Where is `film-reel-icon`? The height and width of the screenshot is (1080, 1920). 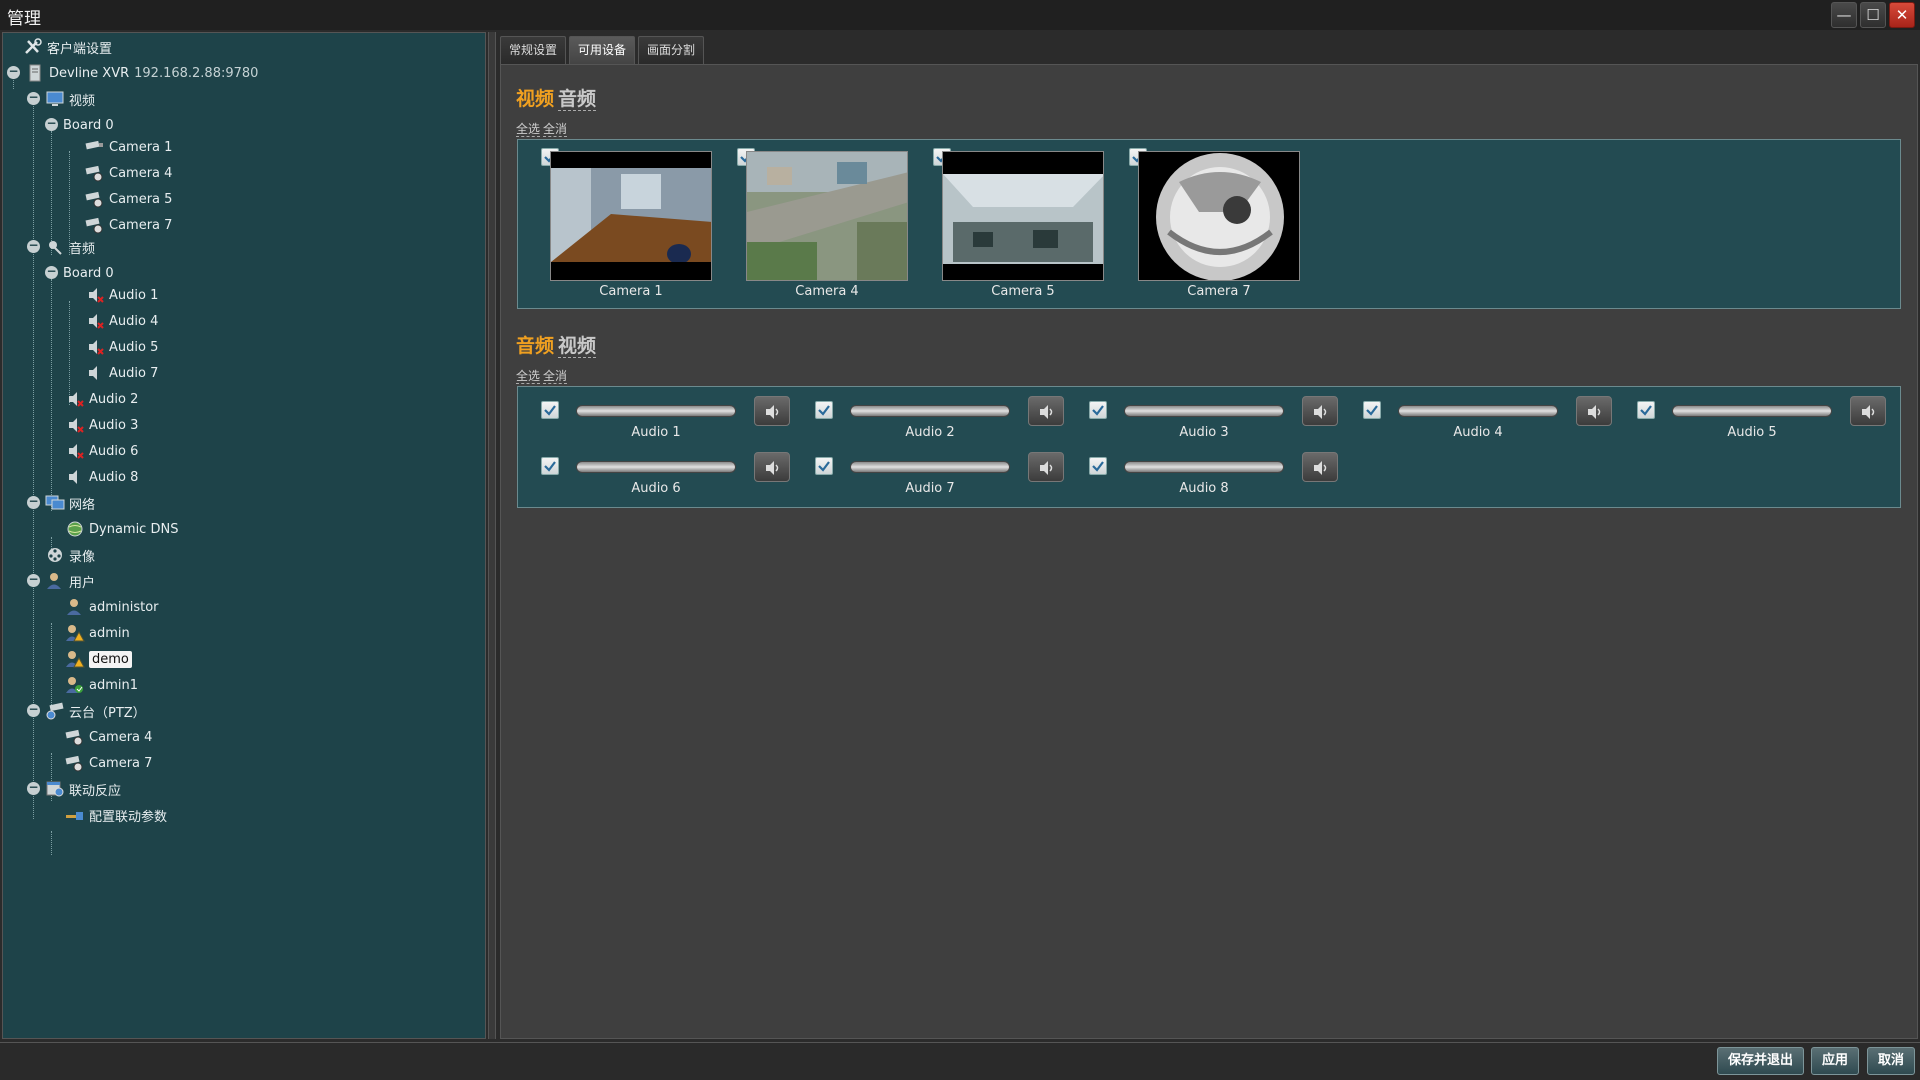 film-reel-icon is located at coordinates (55, 555).